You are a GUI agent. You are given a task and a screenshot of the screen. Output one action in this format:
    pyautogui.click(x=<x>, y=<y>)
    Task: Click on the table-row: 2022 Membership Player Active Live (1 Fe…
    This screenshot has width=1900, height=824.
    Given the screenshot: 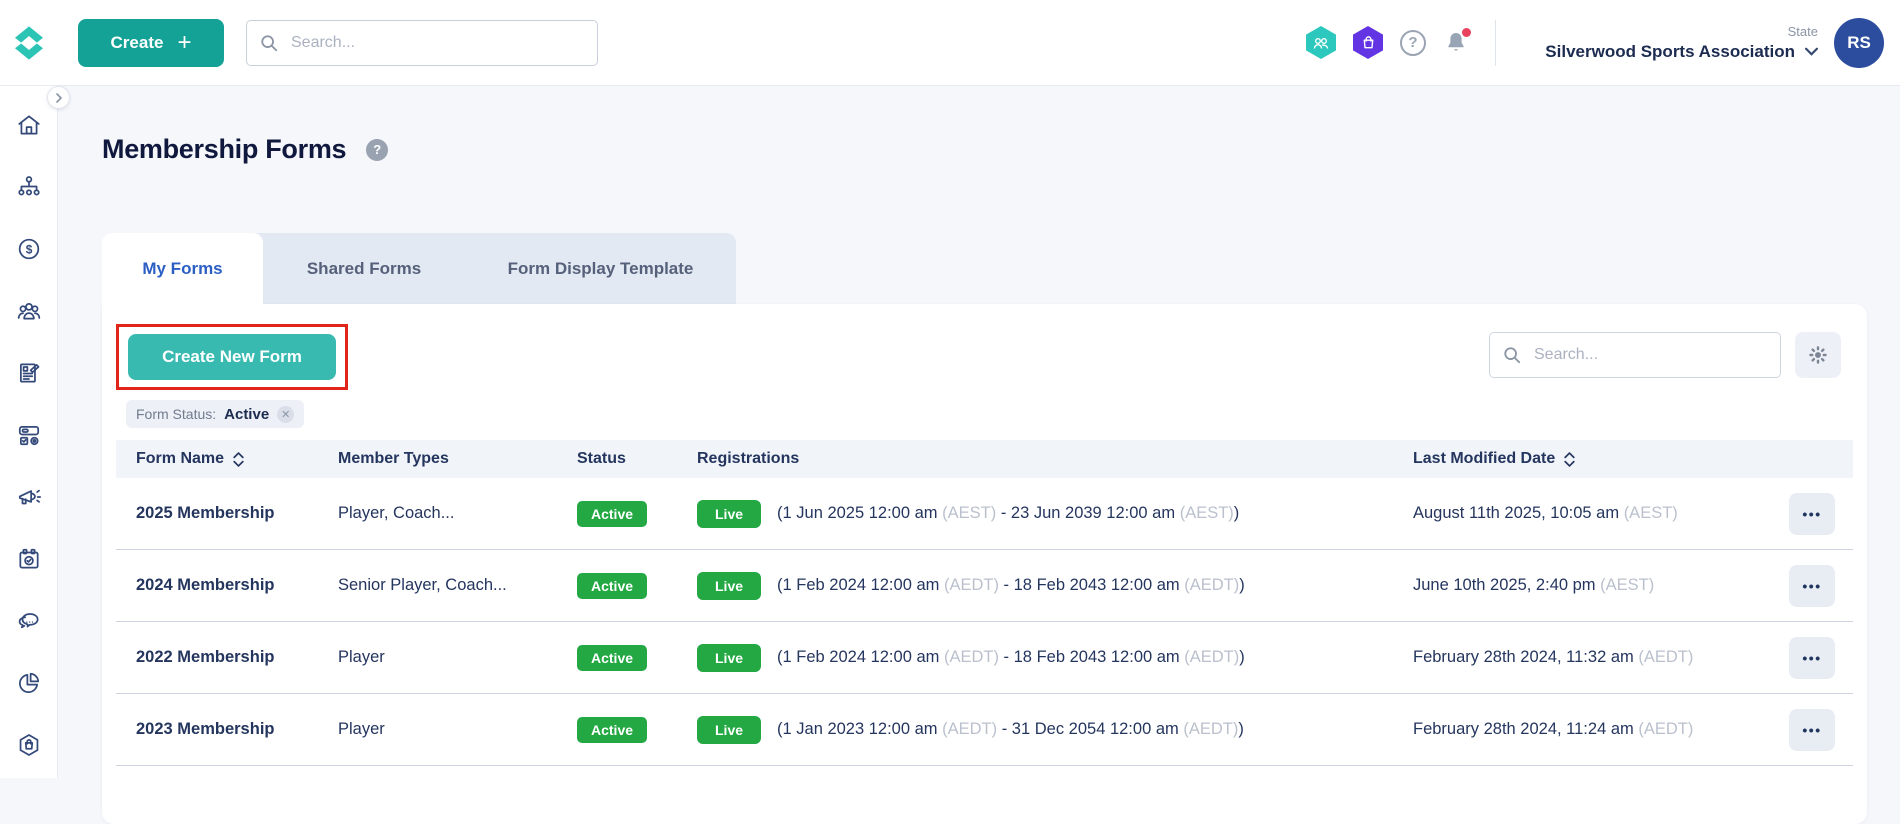 What is the action you would take?
    pyautogui.click(x=984, y=658)
    